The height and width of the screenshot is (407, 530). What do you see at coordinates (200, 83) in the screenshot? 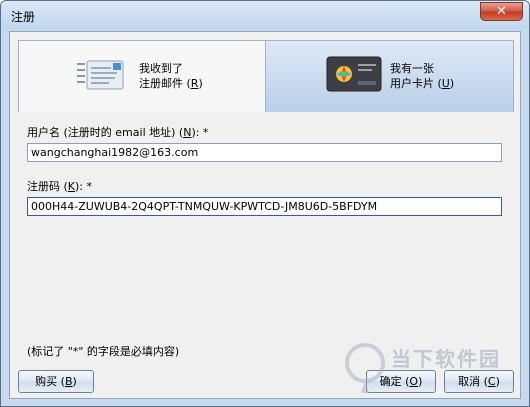
I see `option-email-line2-suffix: )` at bounding box center [200, 83].